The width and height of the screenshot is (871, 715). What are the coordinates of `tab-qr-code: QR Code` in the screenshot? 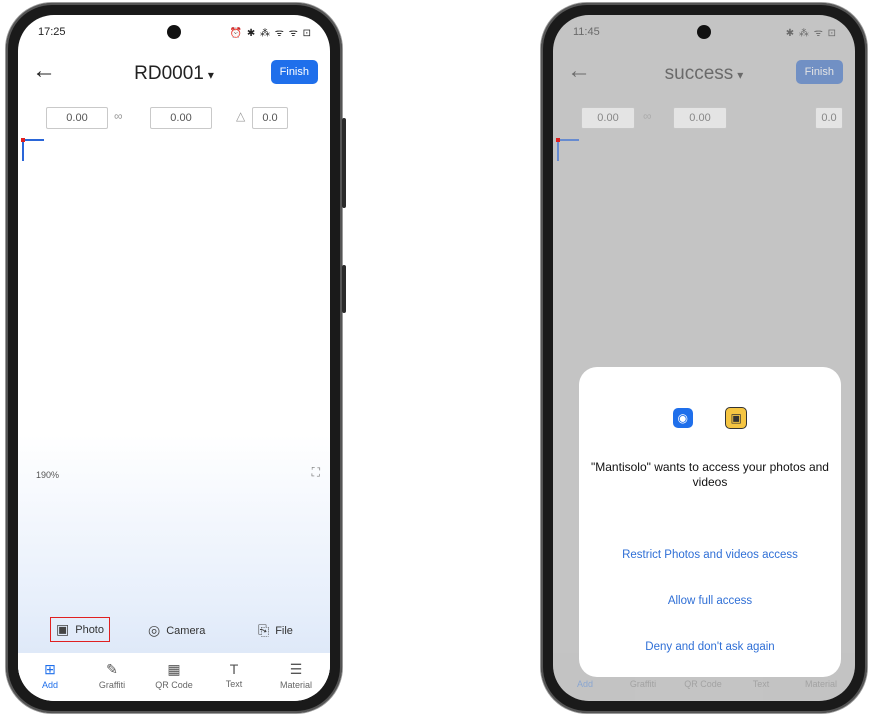 It's located at (703, 684).